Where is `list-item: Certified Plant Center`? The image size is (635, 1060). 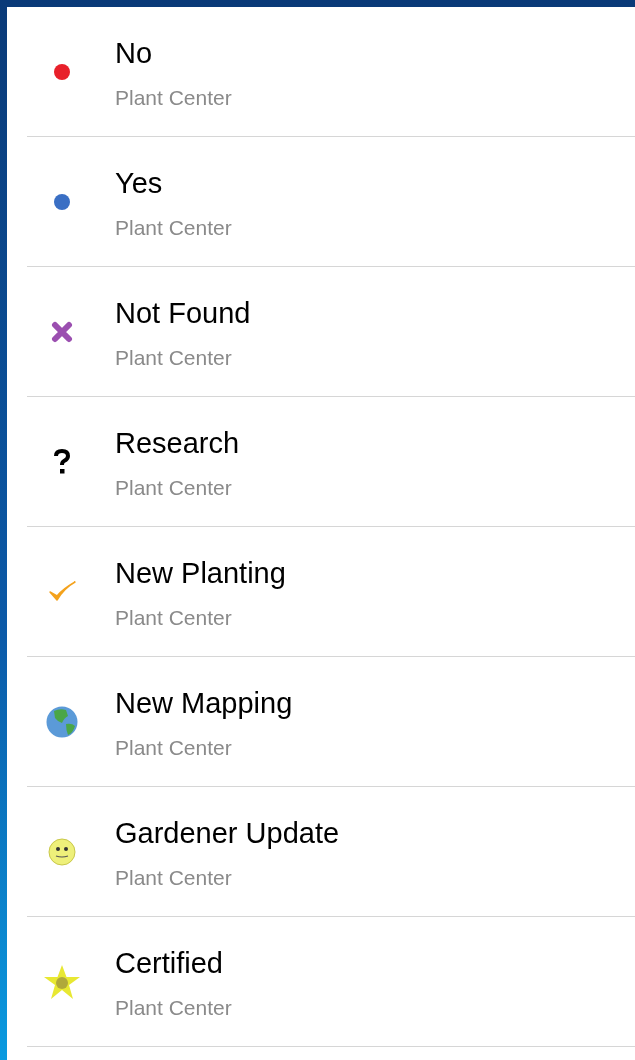 list-item: Certified Plant Center is located at coordinates (331, 982).